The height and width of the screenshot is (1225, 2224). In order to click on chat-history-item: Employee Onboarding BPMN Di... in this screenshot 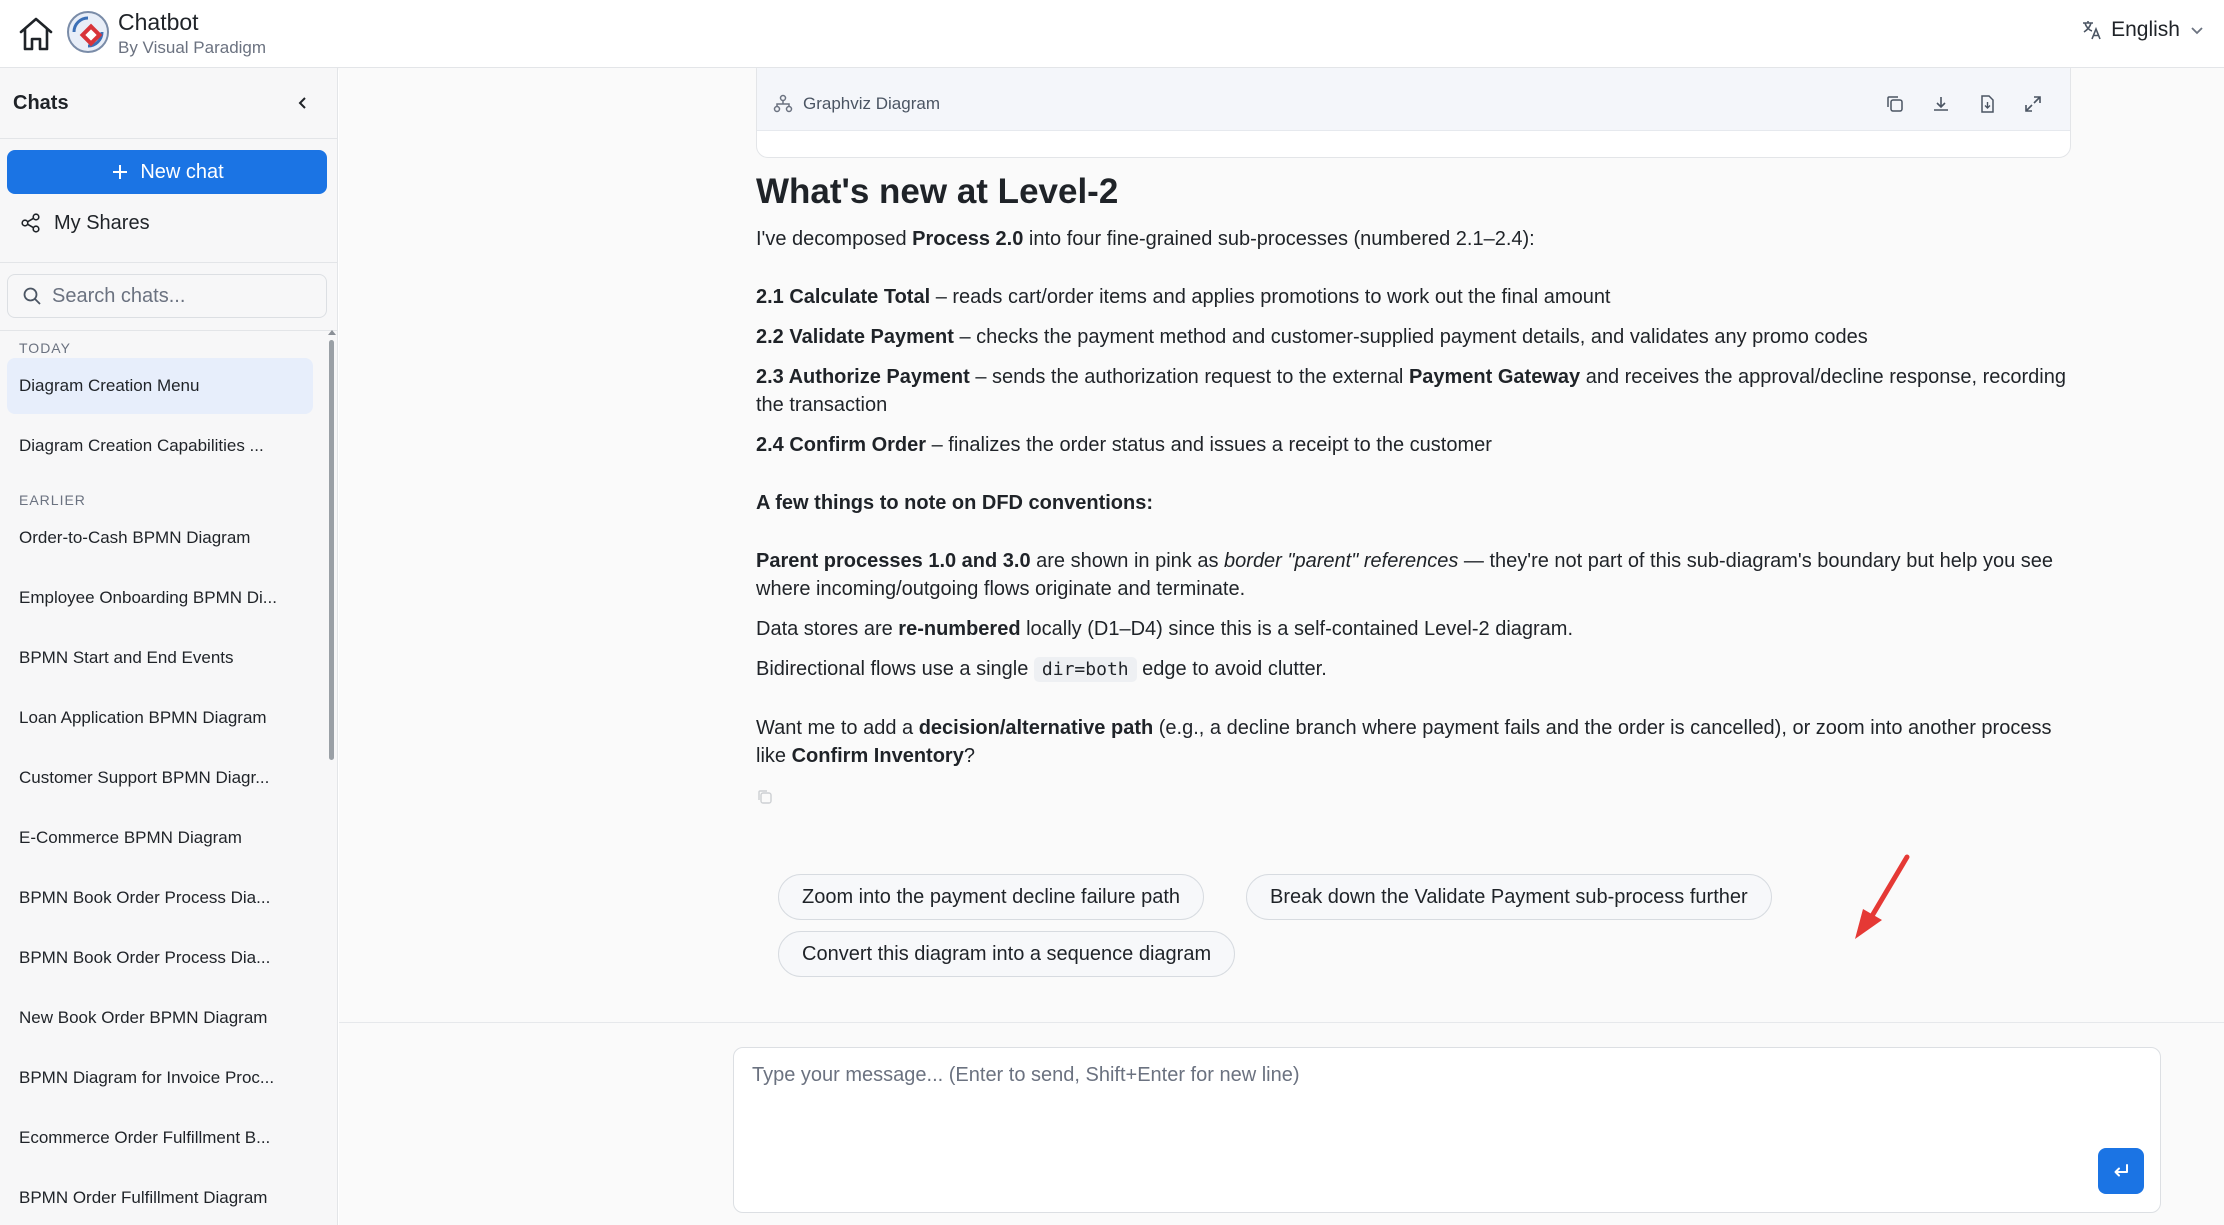, I will do `click(160, 598)`.